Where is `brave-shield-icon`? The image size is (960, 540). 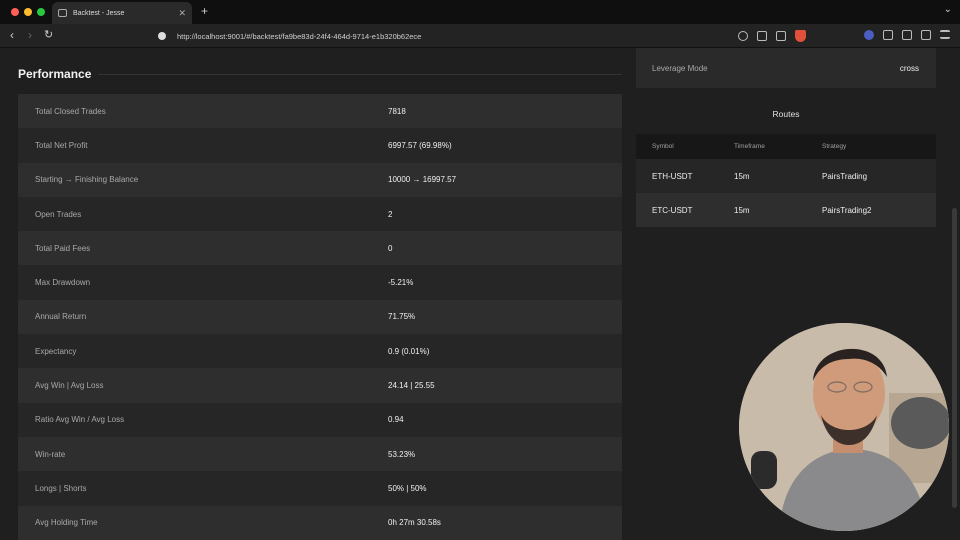
brave-shield-icon is located at coordinates (800, 36).